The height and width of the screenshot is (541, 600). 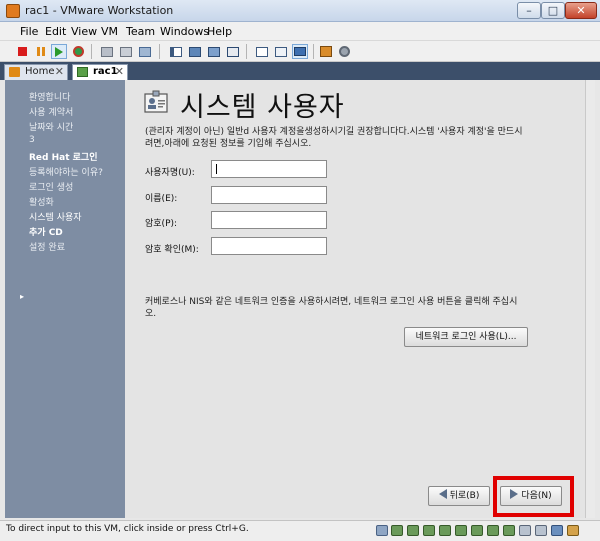 I want to click on home-icon, so click(x=14, y=72).